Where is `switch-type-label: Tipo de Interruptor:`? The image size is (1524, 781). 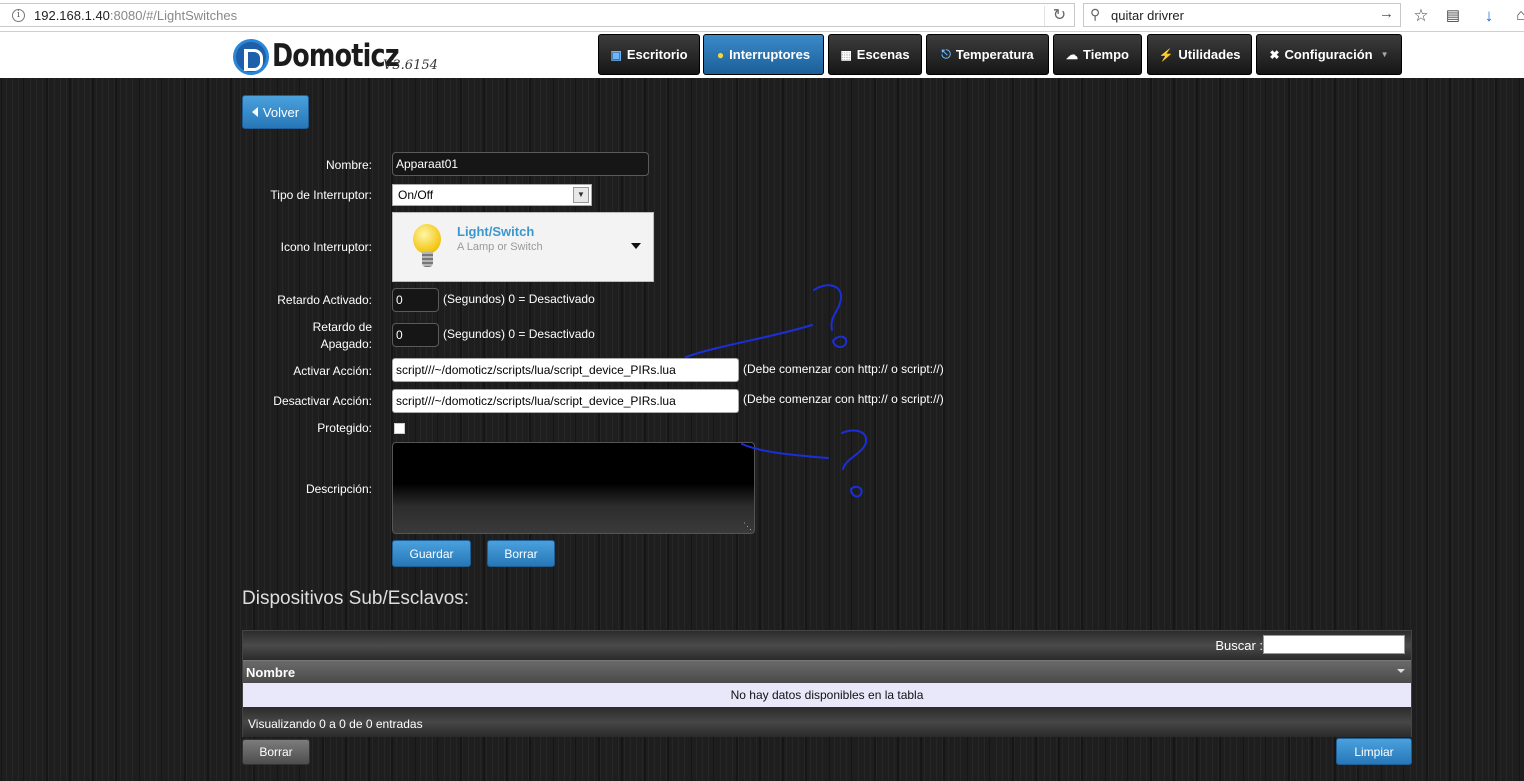
switch-type-label: Tipo de Interruptor: is located at coordinates (321, 195).